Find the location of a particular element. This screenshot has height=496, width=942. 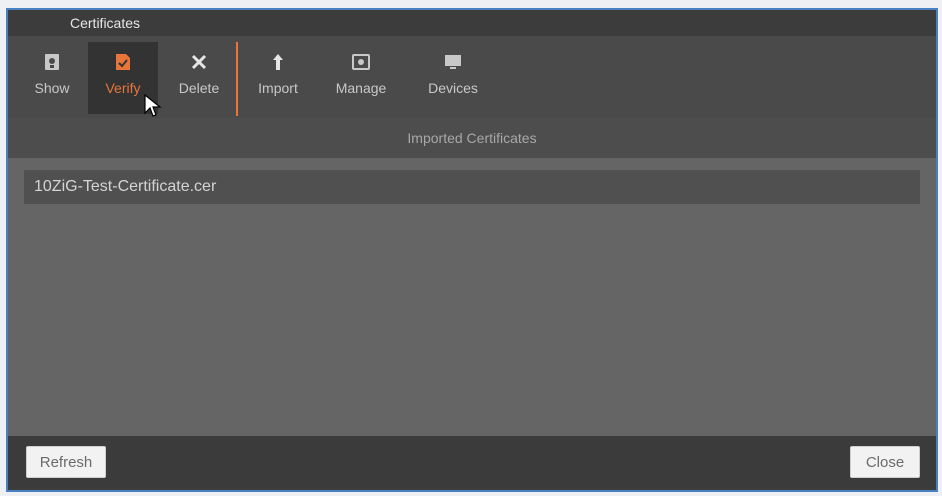

manage-button: Manage is located at coordinates (361, 78).